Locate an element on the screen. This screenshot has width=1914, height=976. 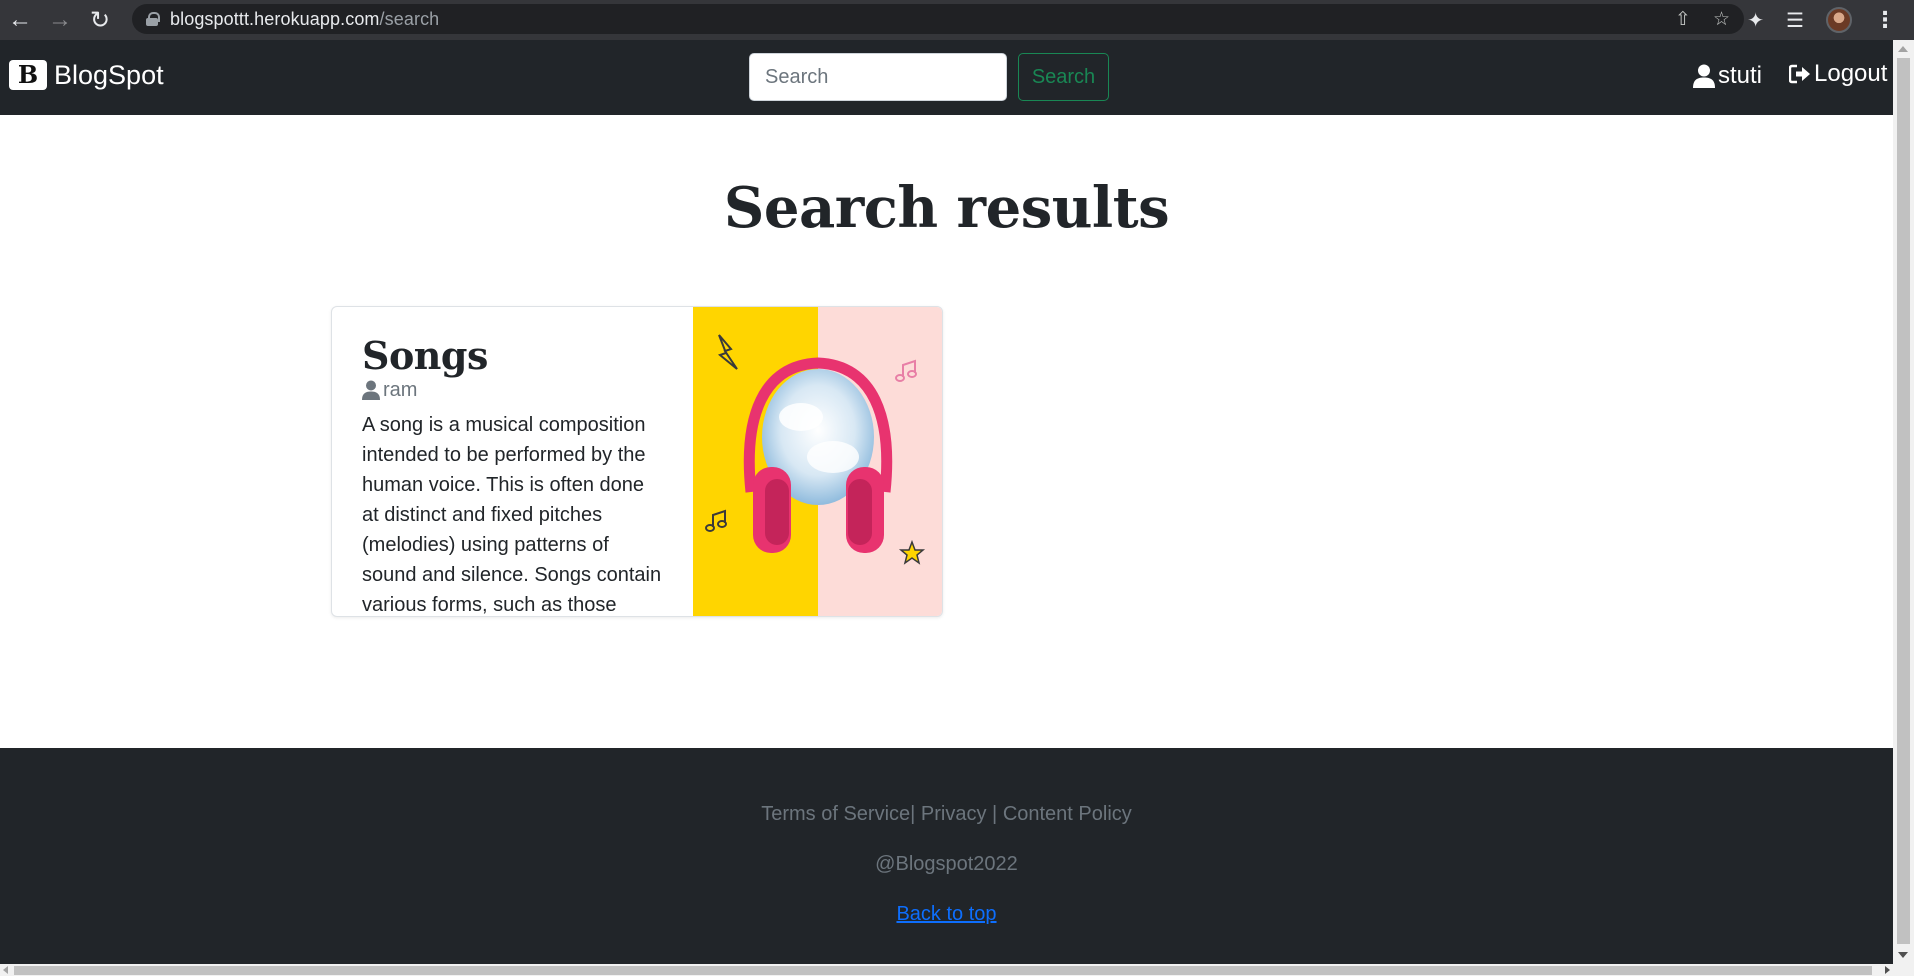
brand-name: BlogSpot is located at coordinates (109, 74).